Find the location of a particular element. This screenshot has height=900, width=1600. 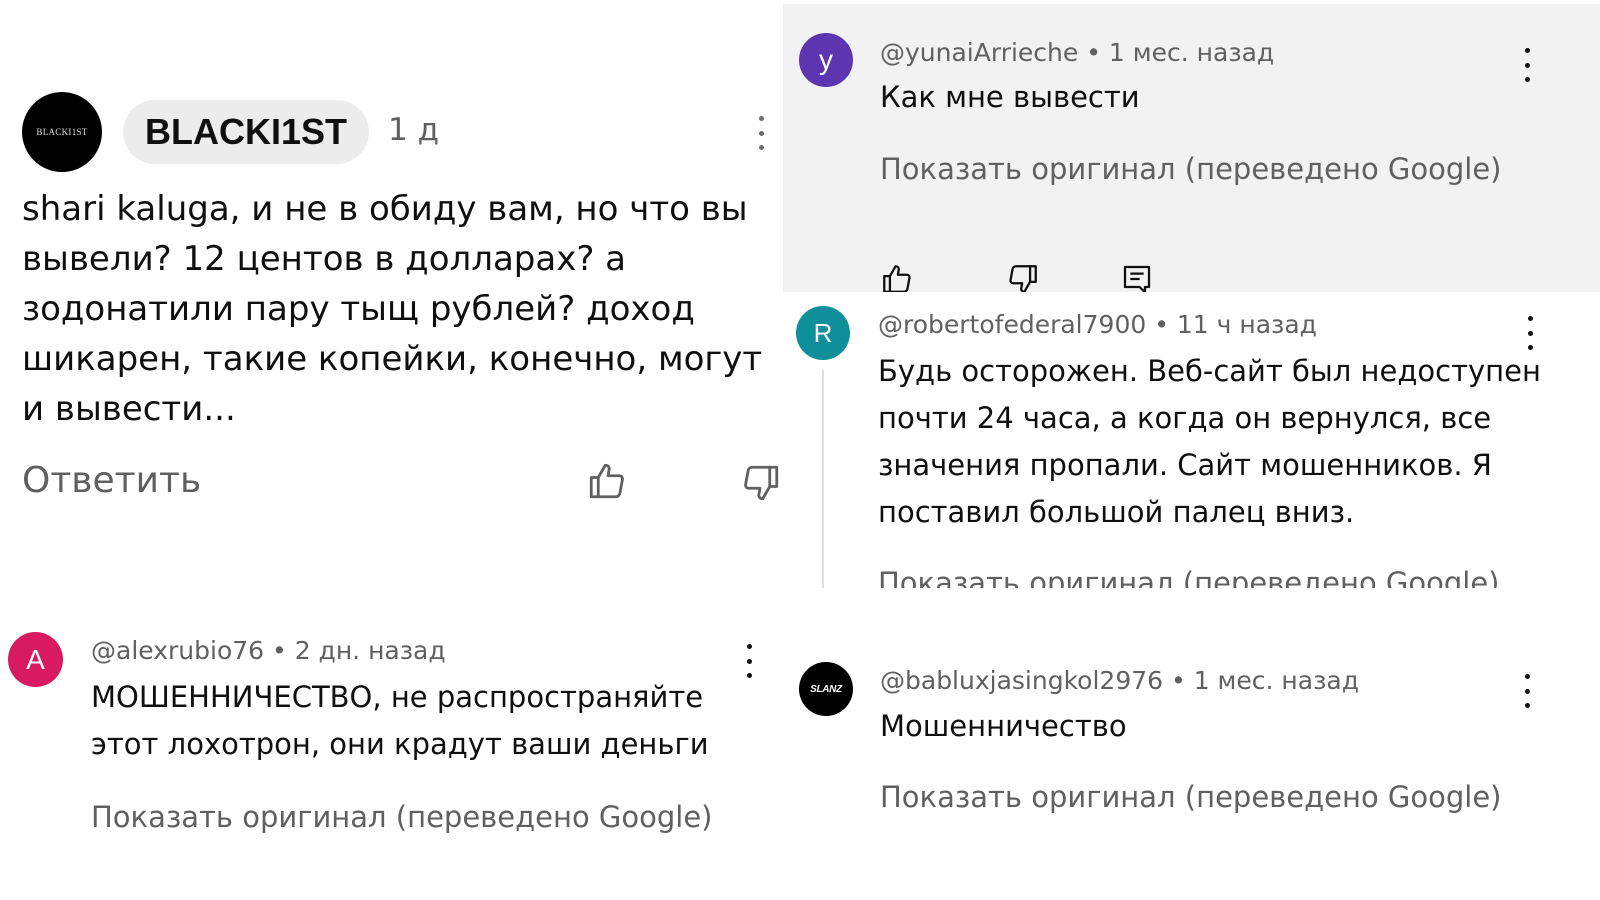

avatar: BLACKI1ST is located at coordinates (62, 132).